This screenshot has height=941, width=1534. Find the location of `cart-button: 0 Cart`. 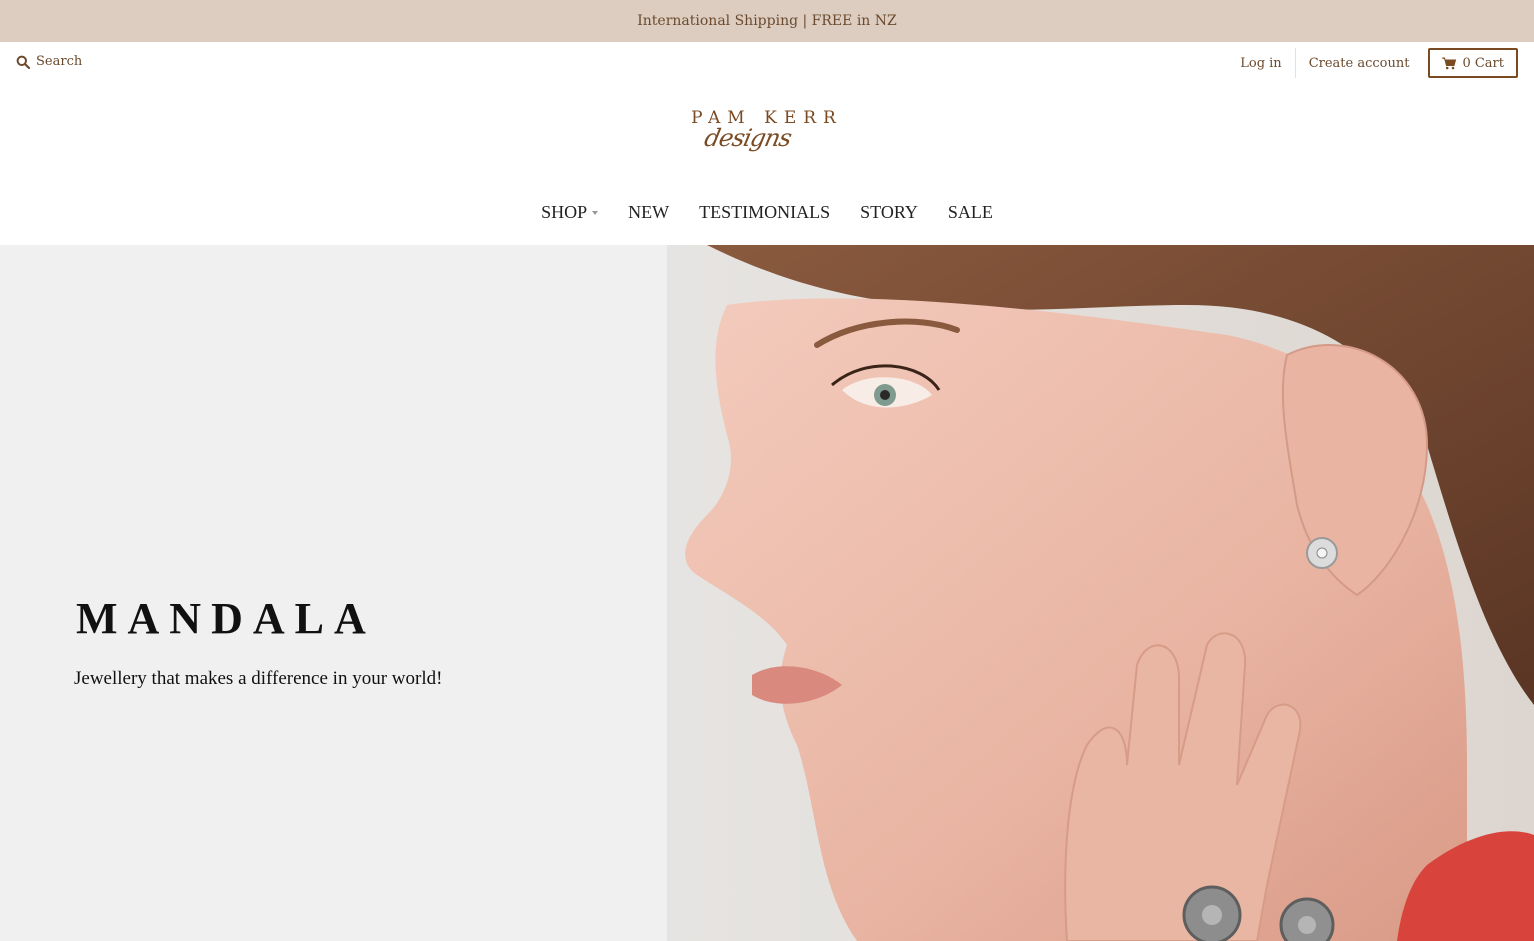

cart-button: 0 Cart is located at coordinates (1473, 63).